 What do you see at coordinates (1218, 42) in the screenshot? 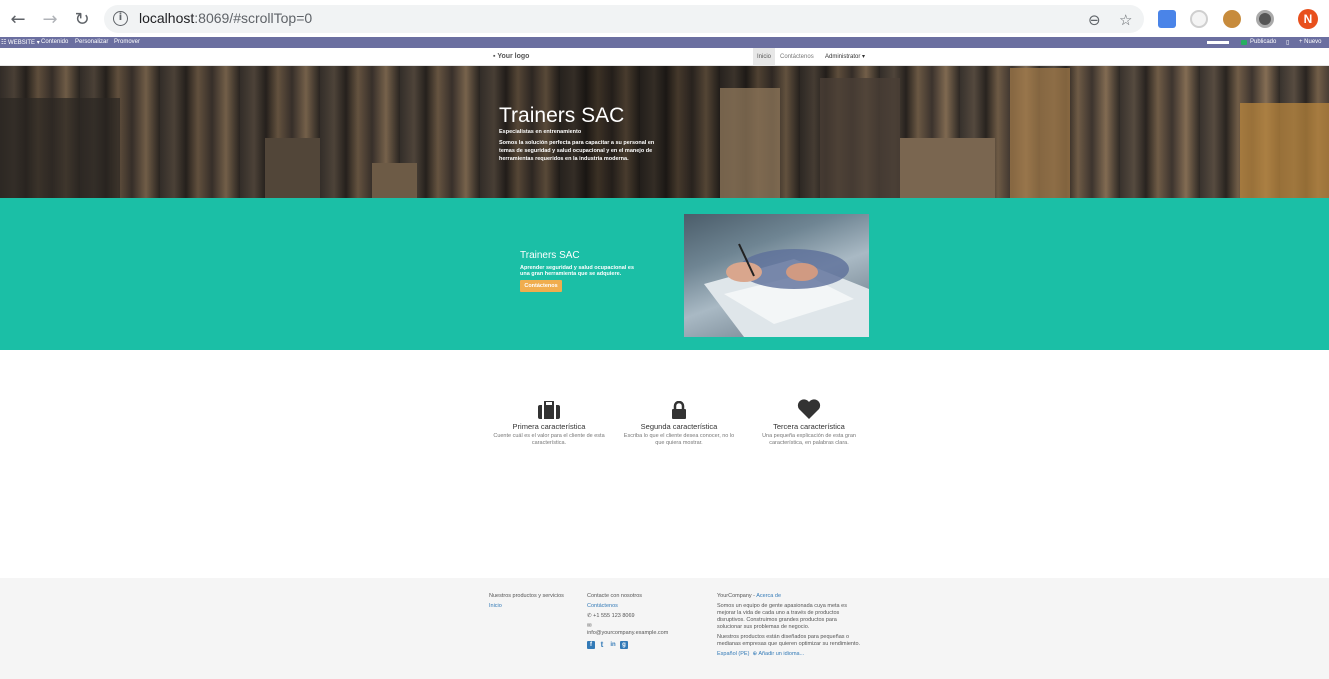
I see `mobile-preview` at bounding box center [1218, 42].